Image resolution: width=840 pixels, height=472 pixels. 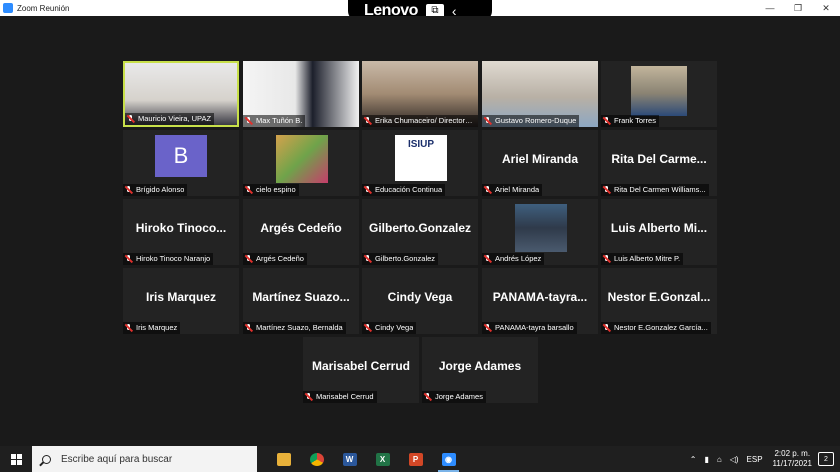 I want to click on participant-name-label: Brígido Alonso, so click(x=155, y=190).